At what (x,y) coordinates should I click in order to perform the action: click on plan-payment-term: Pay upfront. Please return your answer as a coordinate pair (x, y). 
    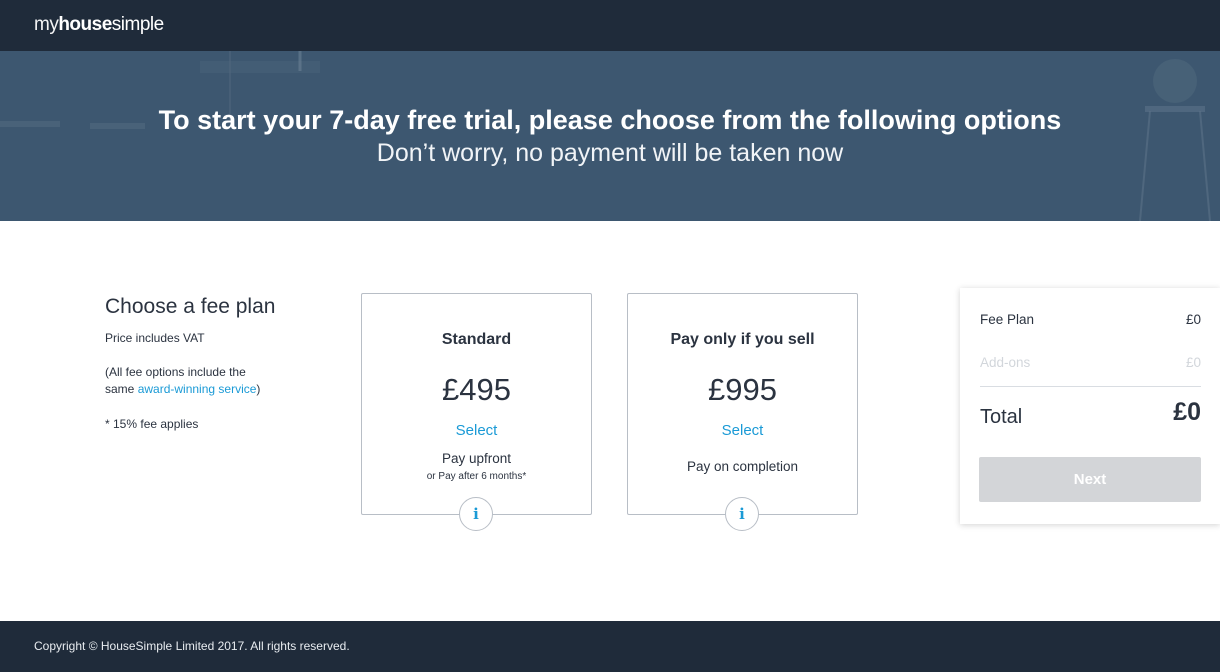
    Looking at the image, I should click on (476, 458).